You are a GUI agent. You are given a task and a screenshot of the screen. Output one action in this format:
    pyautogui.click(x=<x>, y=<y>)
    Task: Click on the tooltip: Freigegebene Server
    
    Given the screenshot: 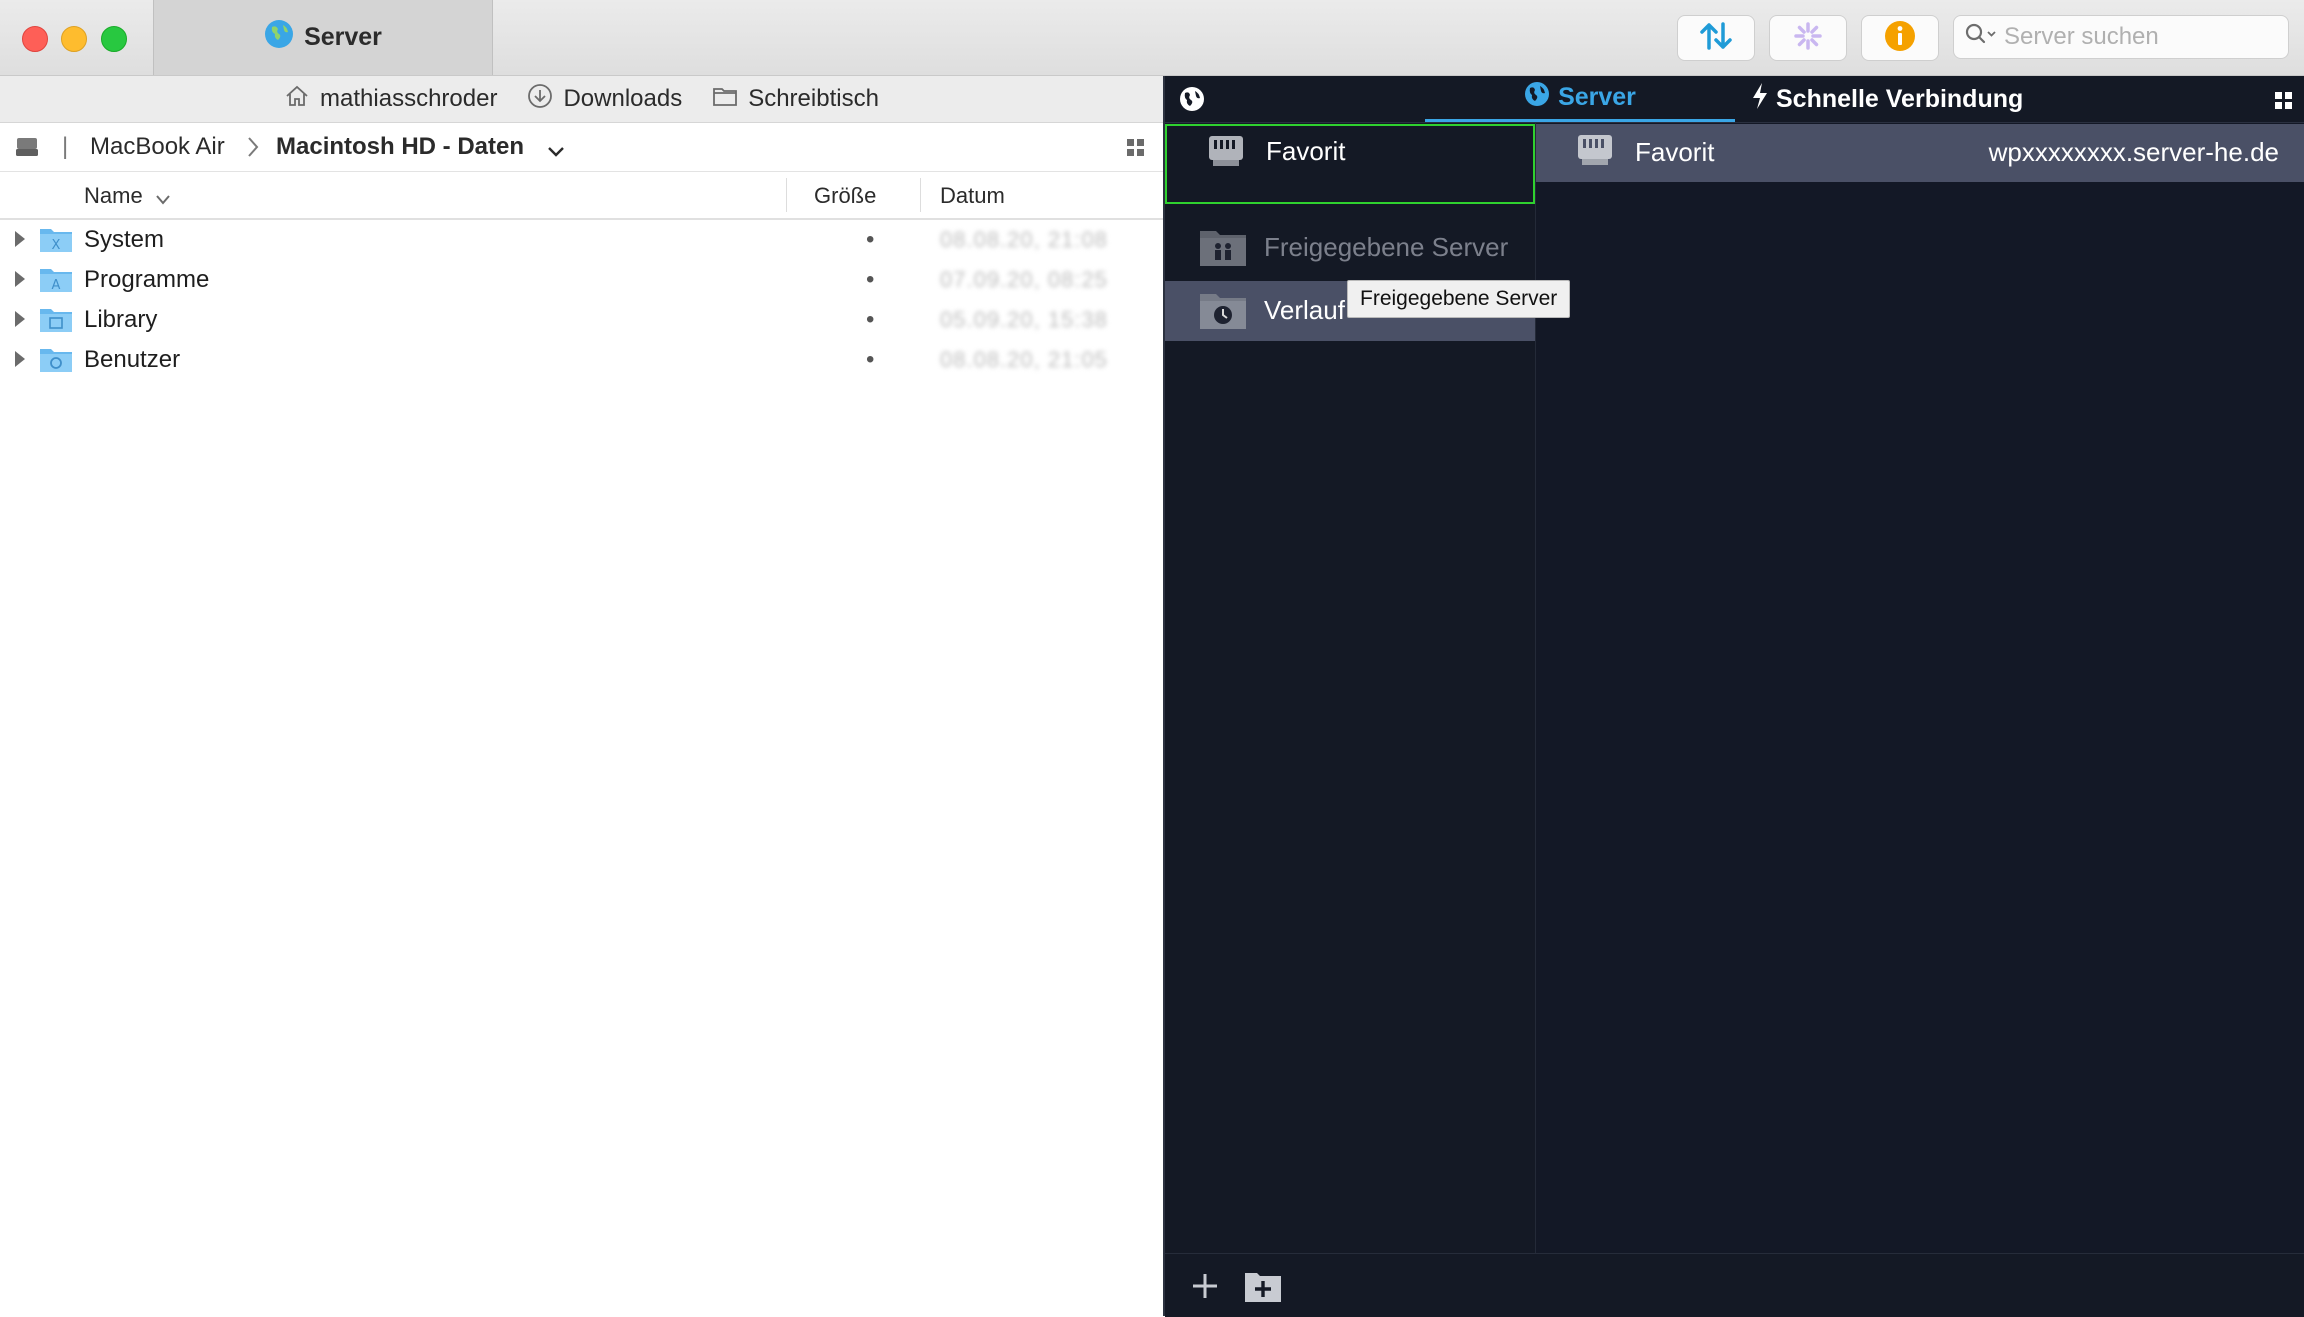 What is the action you would take?
    pyautogui.click(x=1459, y=299)
    